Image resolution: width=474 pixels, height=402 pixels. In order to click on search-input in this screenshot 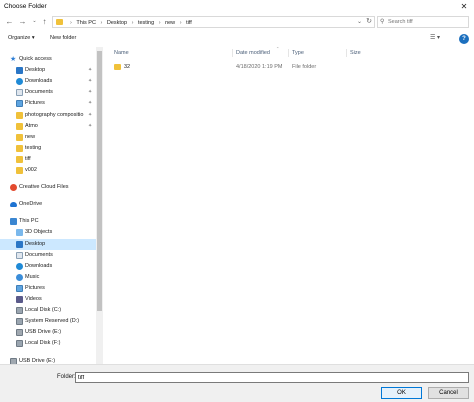, I will do `click(427, 22)`.